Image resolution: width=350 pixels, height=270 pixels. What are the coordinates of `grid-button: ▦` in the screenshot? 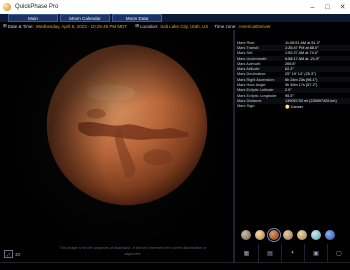 It's located at (246, 253).